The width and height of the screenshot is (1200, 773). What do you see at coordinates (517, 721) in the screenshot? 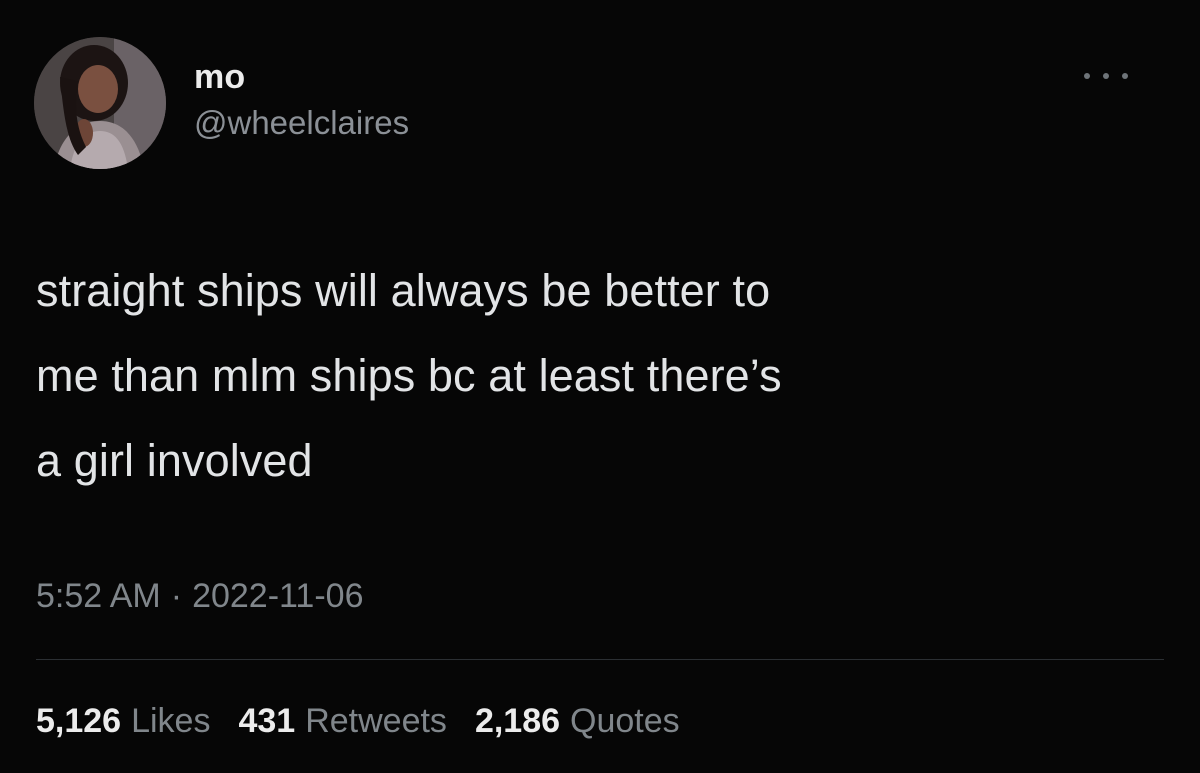
I see `quotes-count: 2,186` at bounding box center [517, 721].